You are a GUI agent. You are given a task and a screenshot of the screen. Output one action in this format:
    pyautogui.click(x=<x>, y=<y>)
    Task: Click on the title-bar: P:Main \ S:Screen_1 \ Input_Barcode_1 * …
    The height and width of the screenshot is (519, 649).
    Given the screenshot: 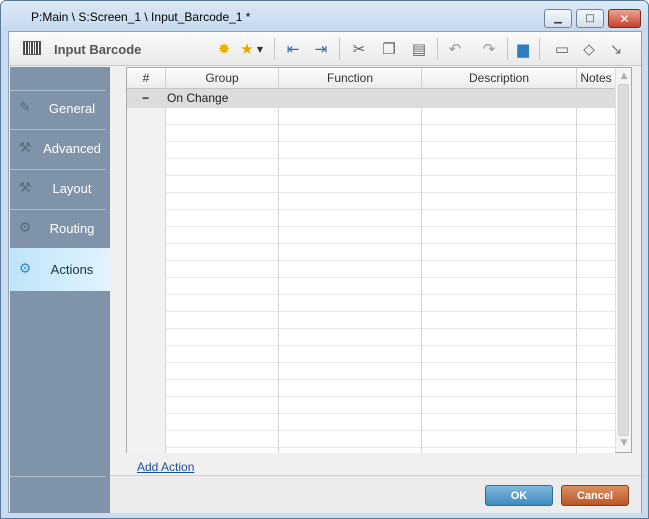 What is the action you would take?
    pyautogui.click(x=324, y=16)
    